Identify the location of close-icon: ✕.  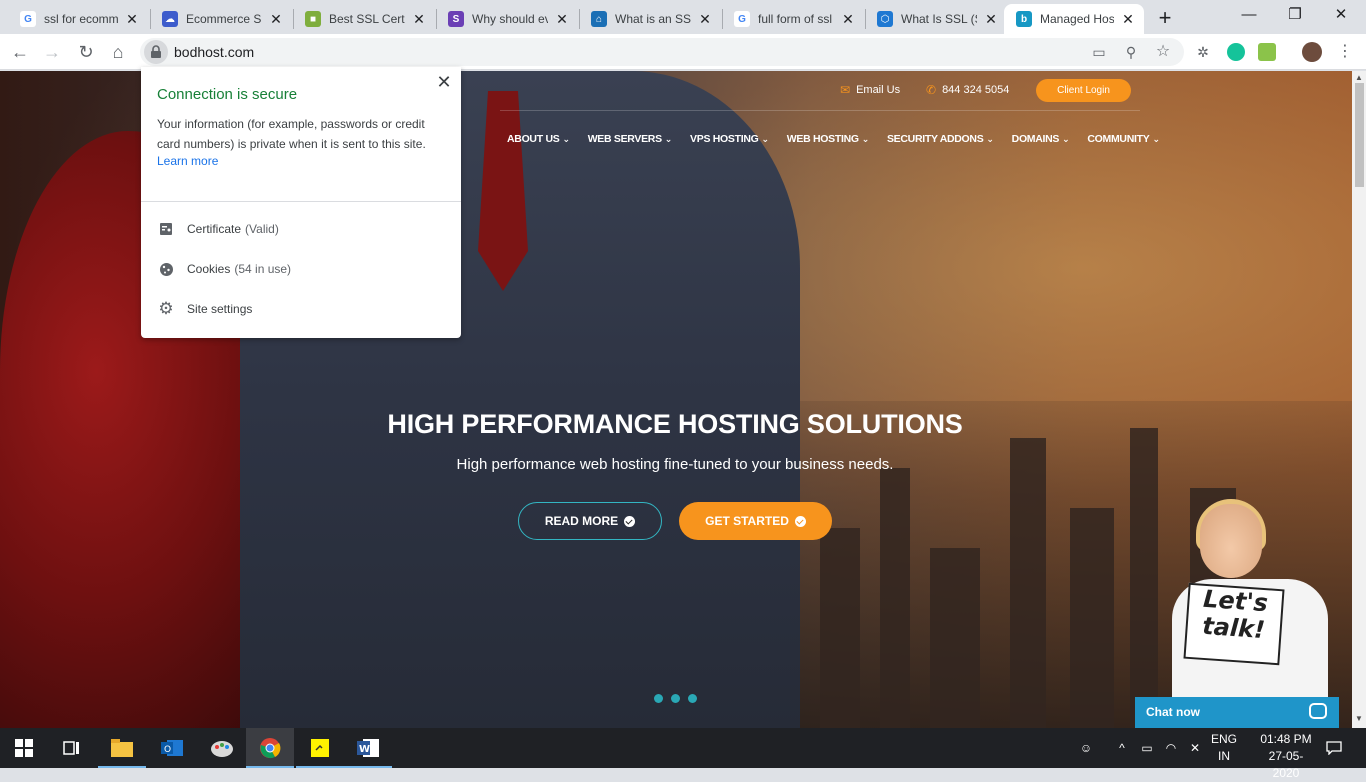
(444, 82).